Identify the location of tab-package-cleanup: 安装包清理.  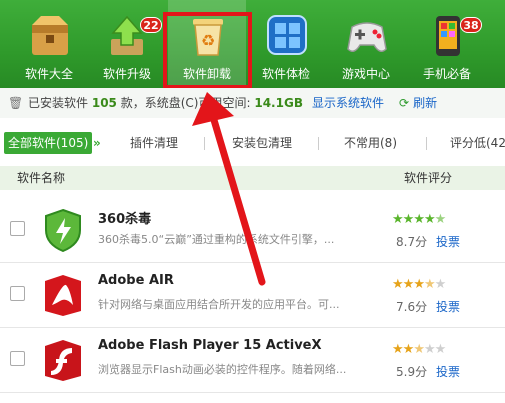
(262, 143).